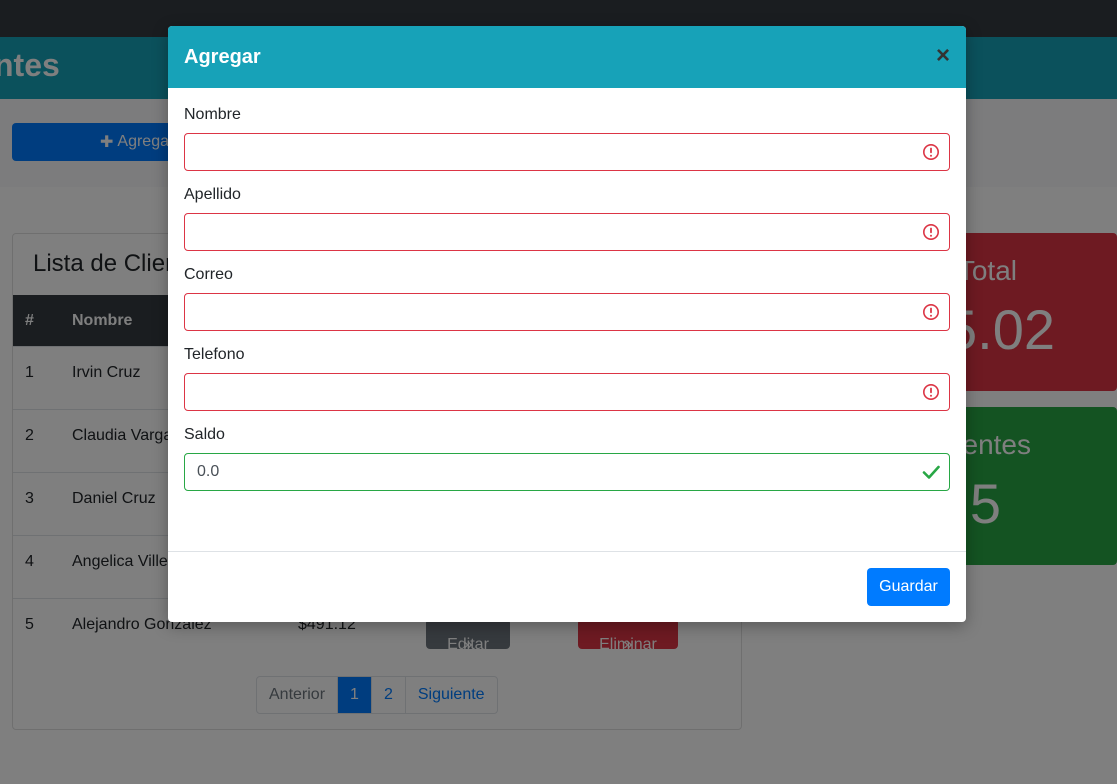 The width and height of the screenshot is (1117, 784). Describe the element at coordinates (908, 587) in the screenshot. I see `save-button: Guardar` at that location.